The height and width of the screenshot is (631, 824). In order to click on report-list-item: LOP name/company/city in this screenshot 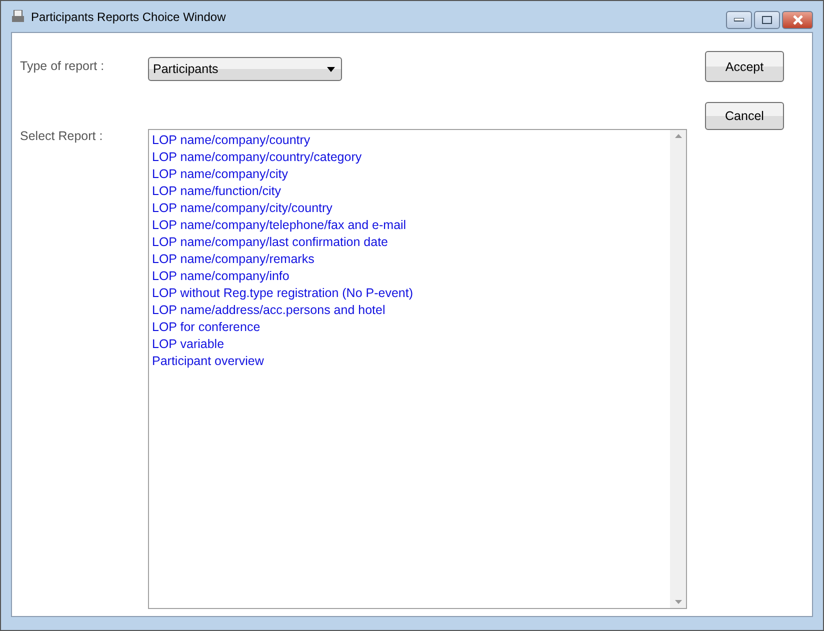, I will do `click(409, 174)`.